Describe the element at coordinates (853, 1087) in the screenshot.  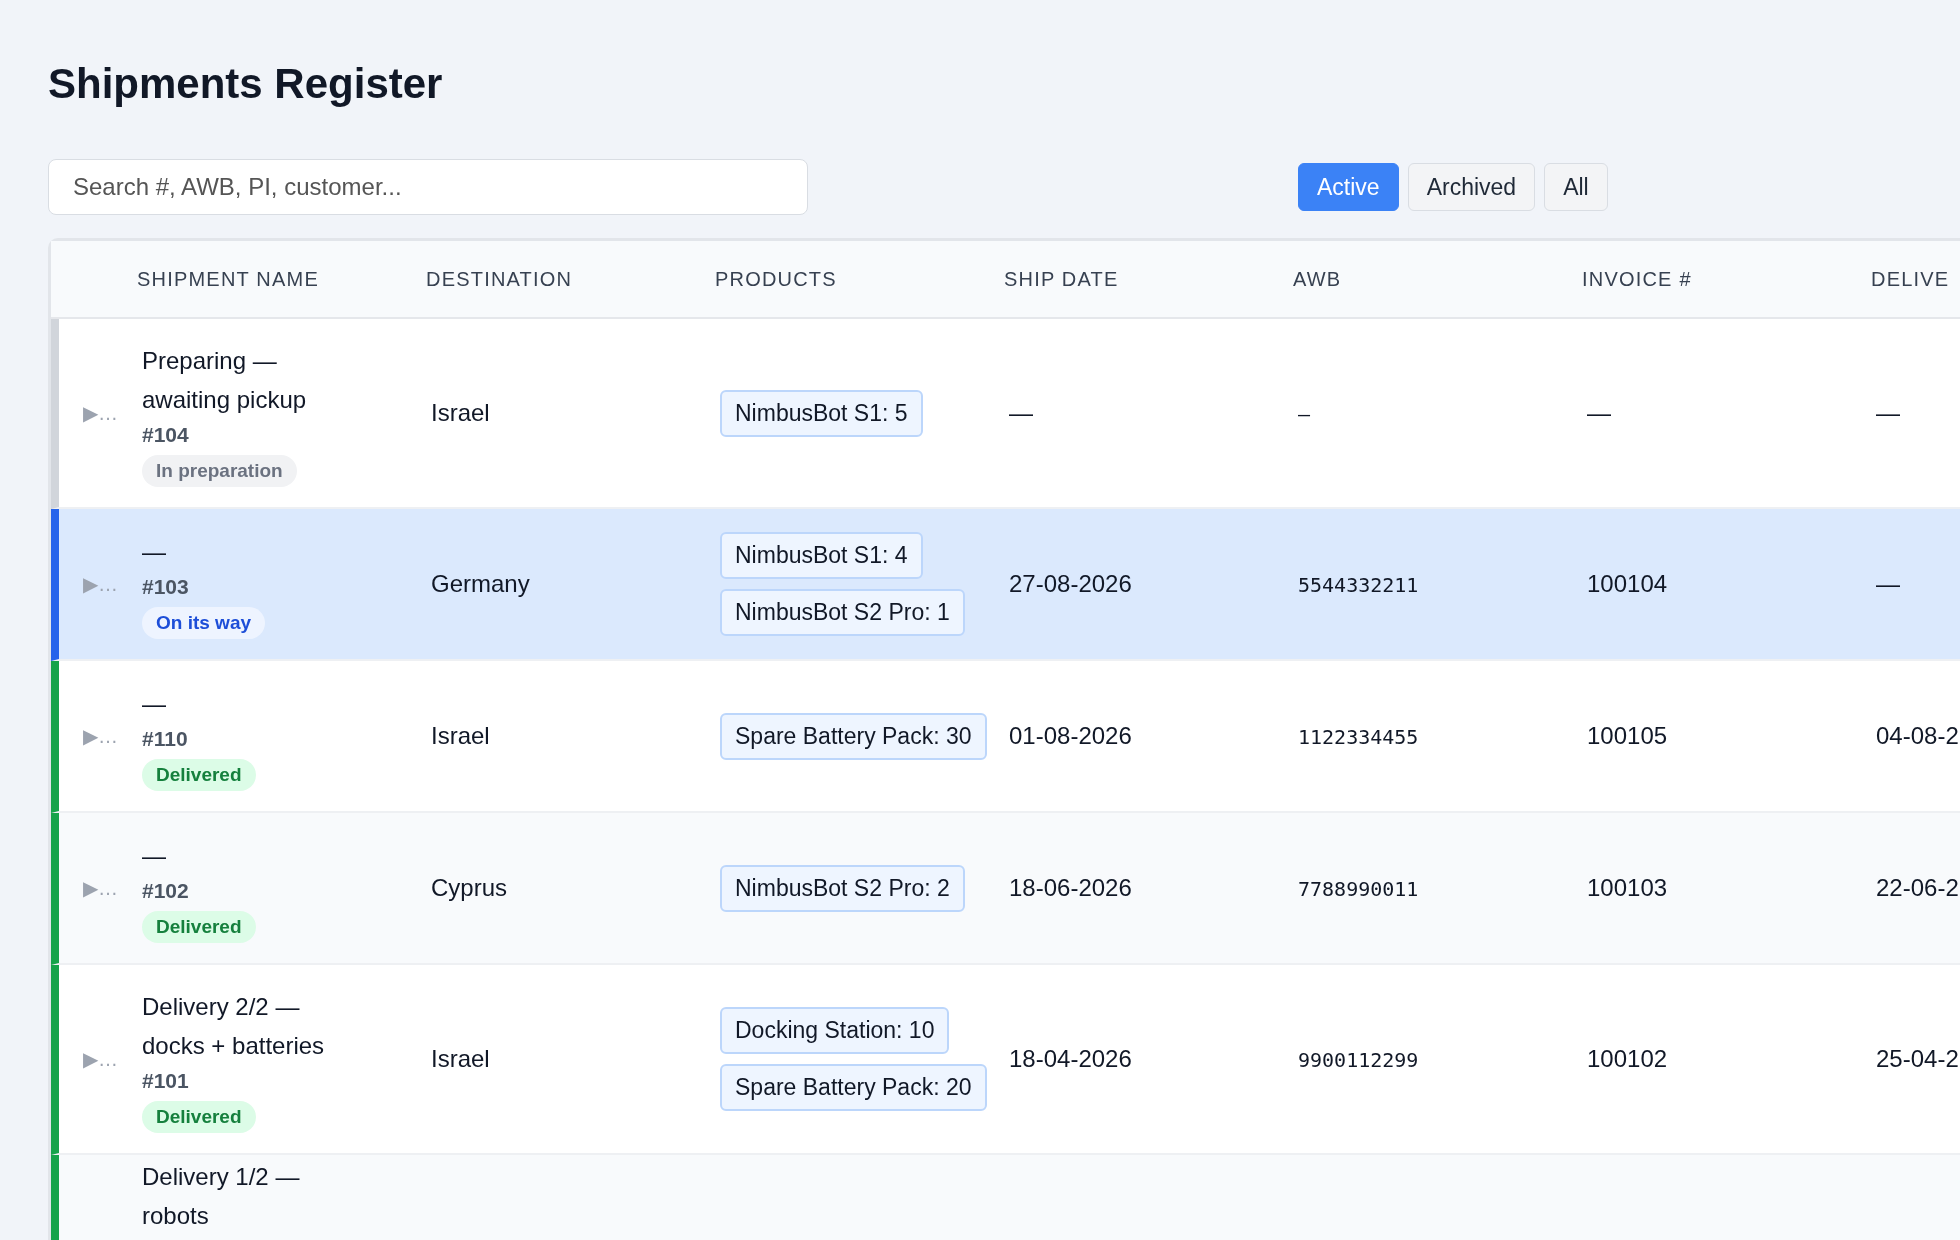
I see `product-tag: Spare Battery Pack: 20` at that location.